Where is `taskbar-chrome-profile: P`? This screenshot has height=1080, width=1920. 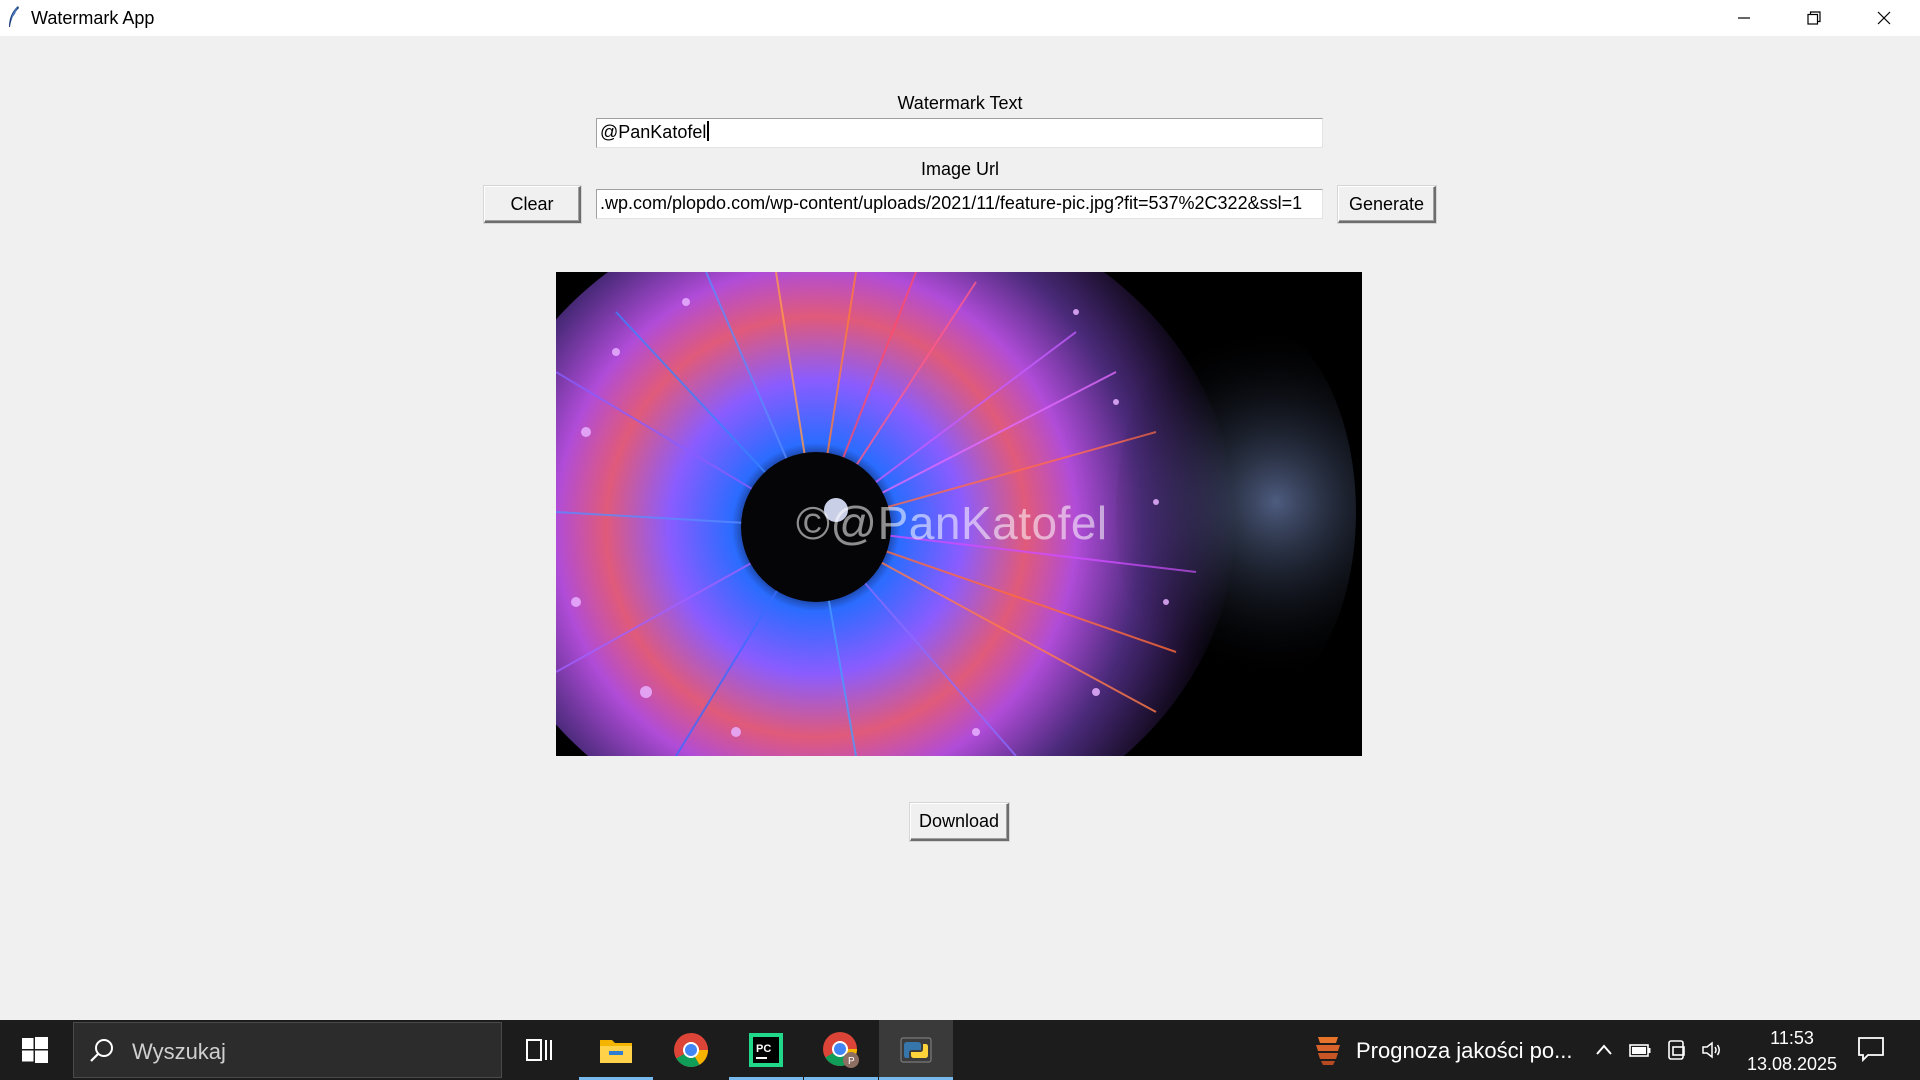 taskbar-chrome-profile: P is located at coordinates (841, 1050).